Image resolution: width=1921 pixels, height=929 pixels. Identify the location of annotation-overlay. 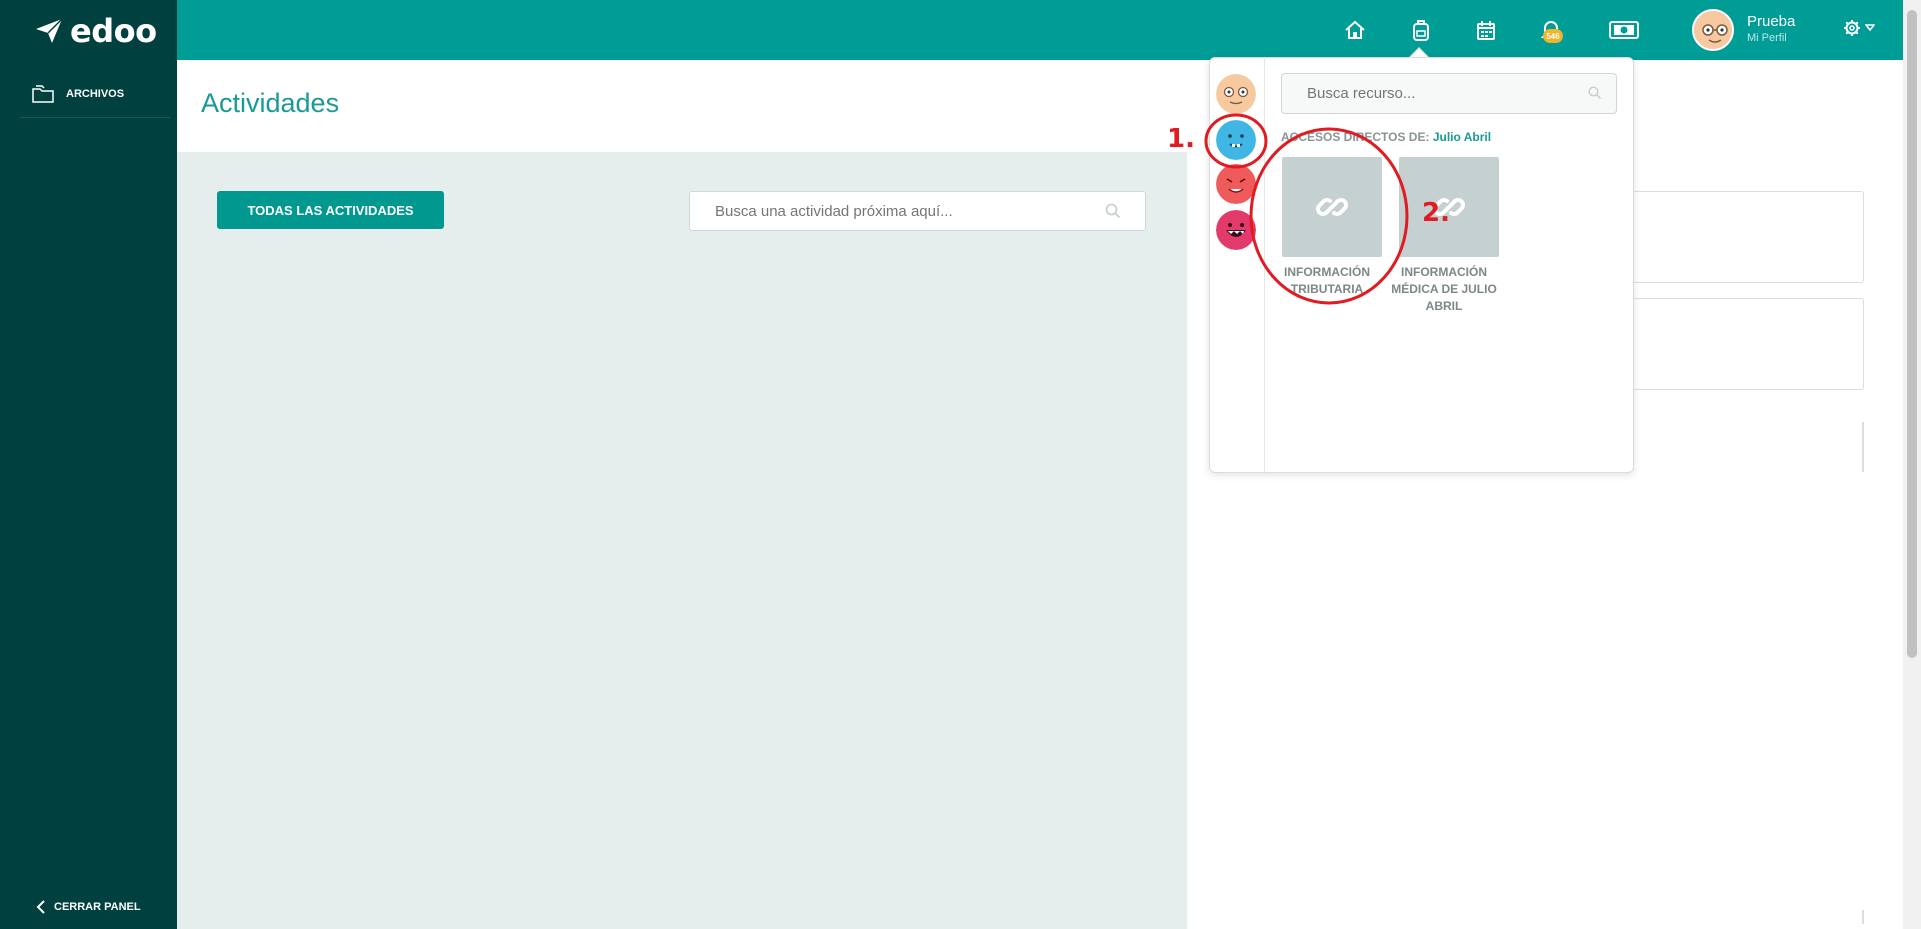
(1306, 209).